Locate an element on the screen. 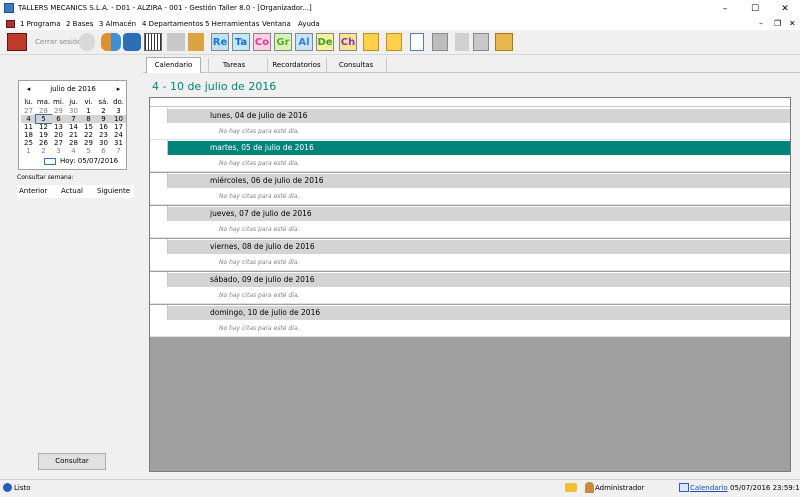  module-al-button: Al is located at coordinates (304, 42).